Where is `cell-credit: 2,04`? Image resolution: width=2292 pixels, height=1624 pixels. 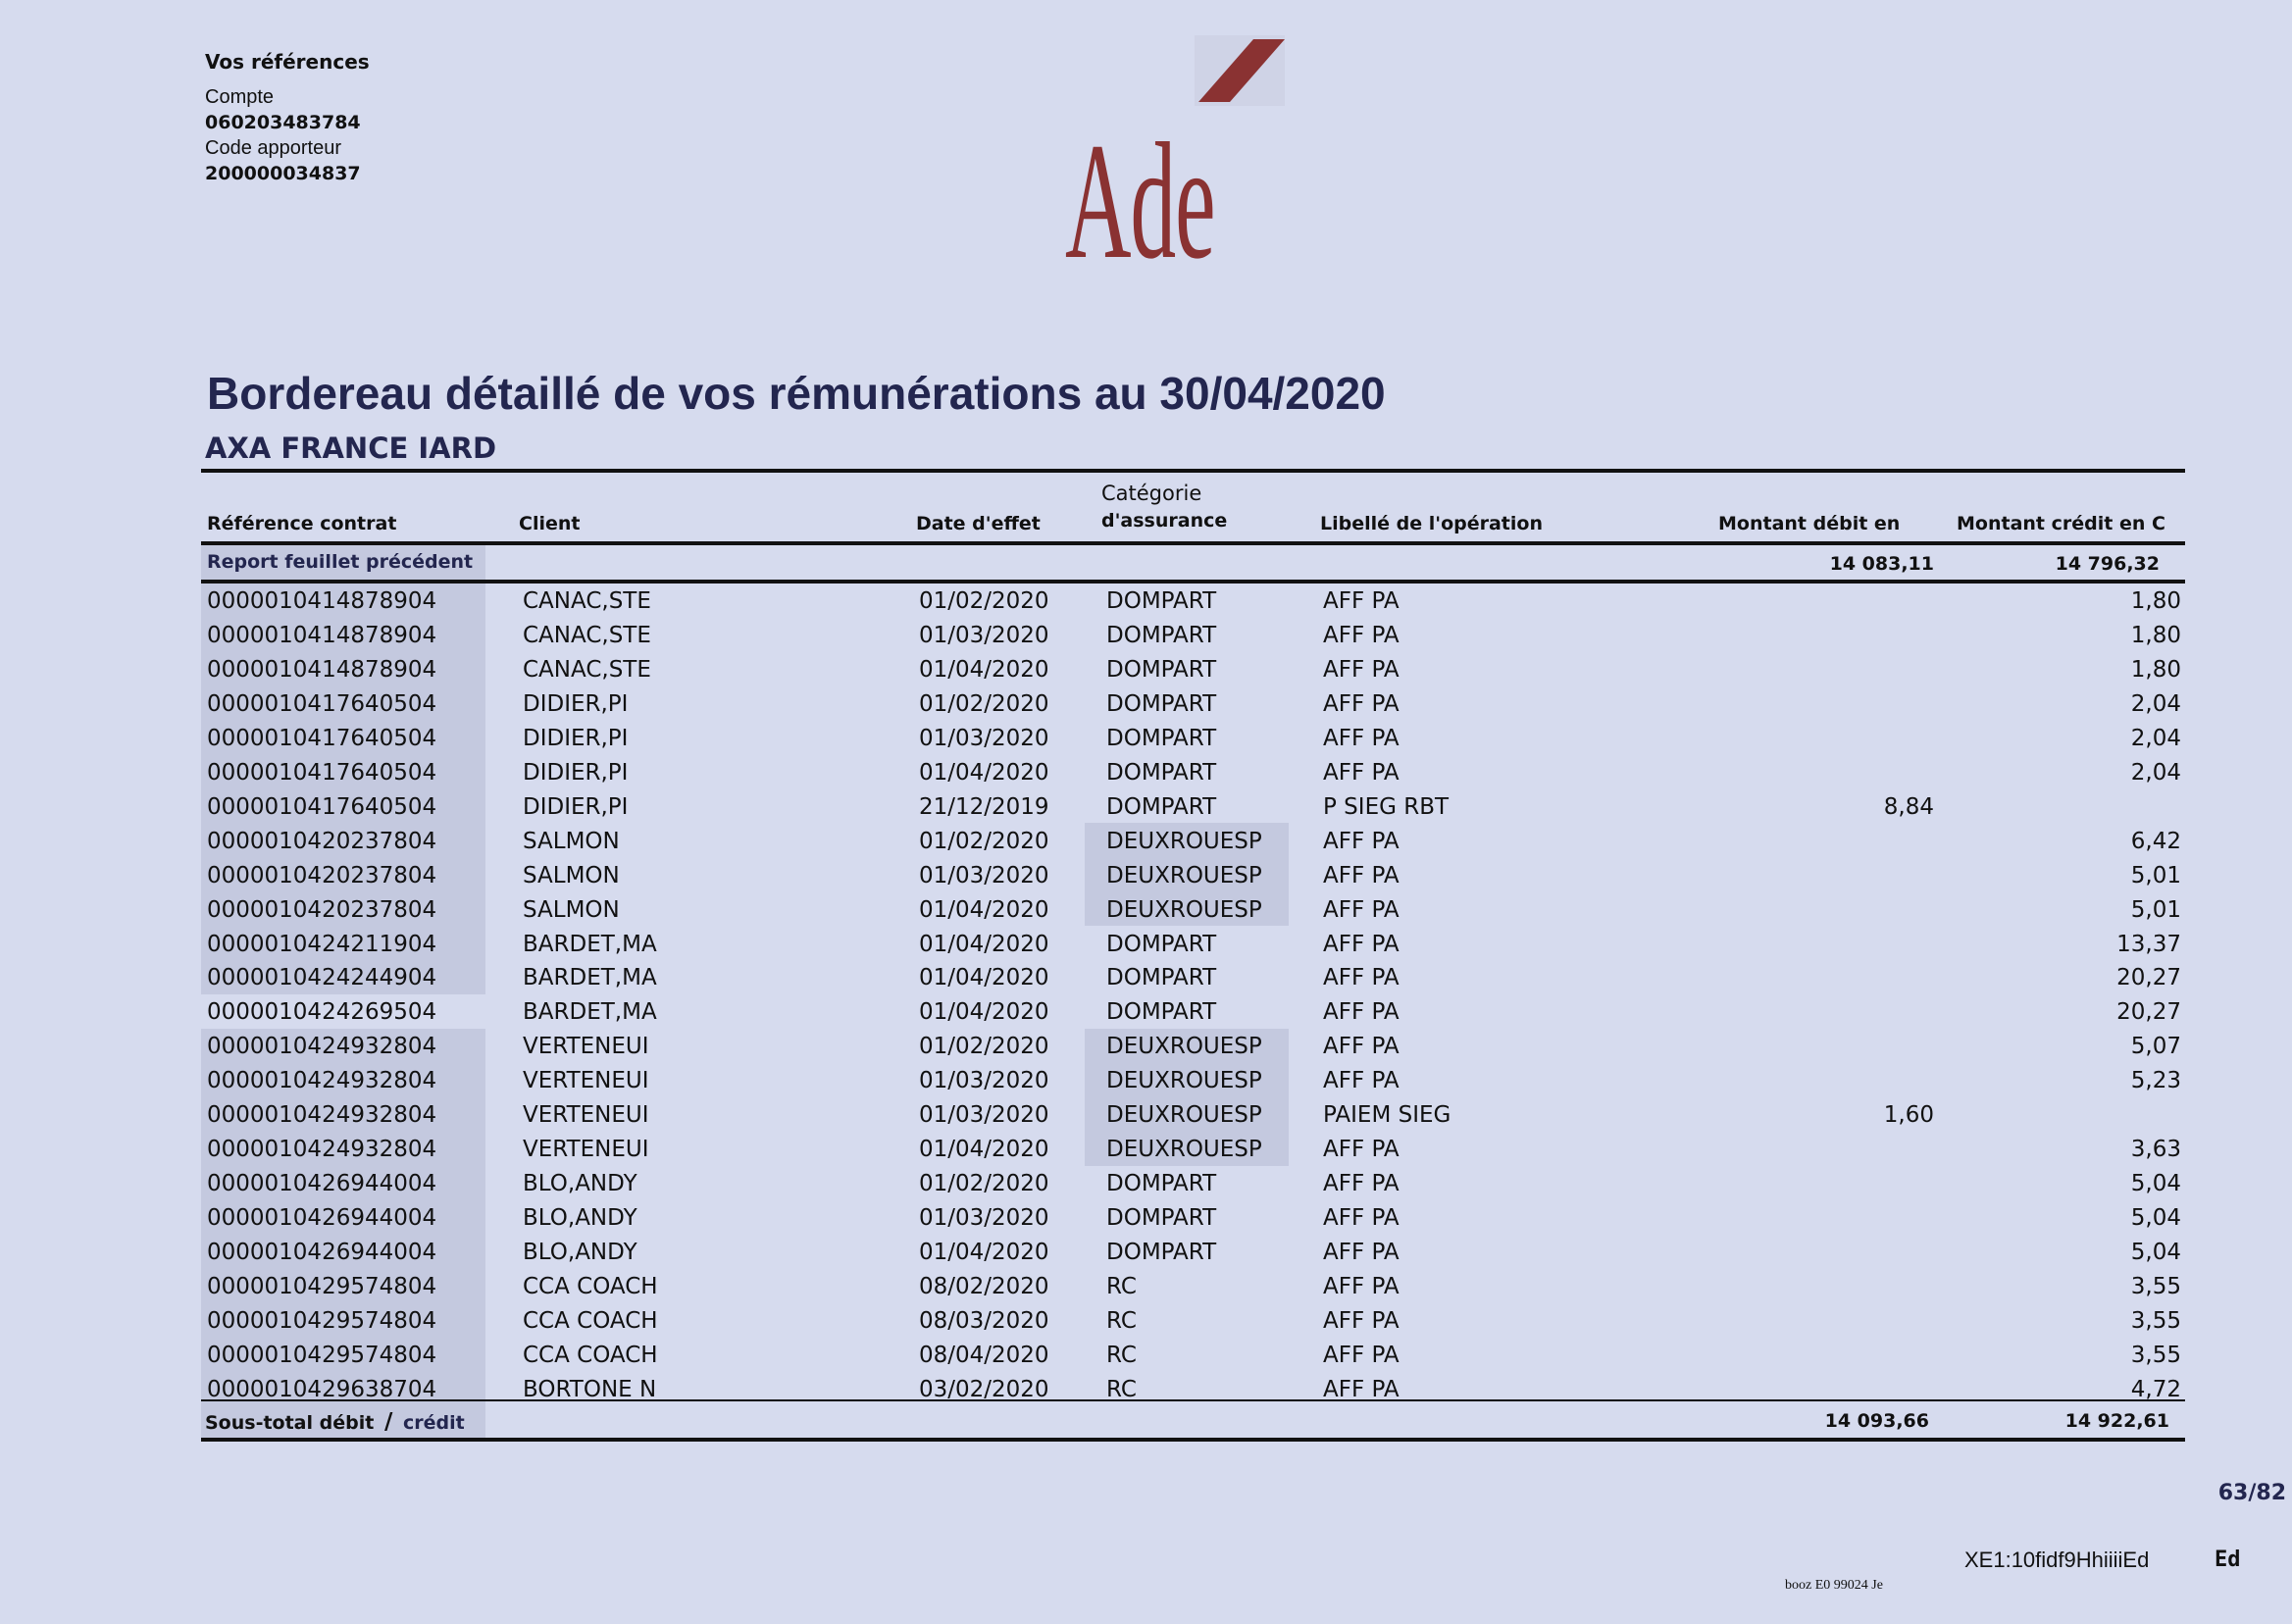
cell-credit: 2,04 is located at coordinates (2155, 738).